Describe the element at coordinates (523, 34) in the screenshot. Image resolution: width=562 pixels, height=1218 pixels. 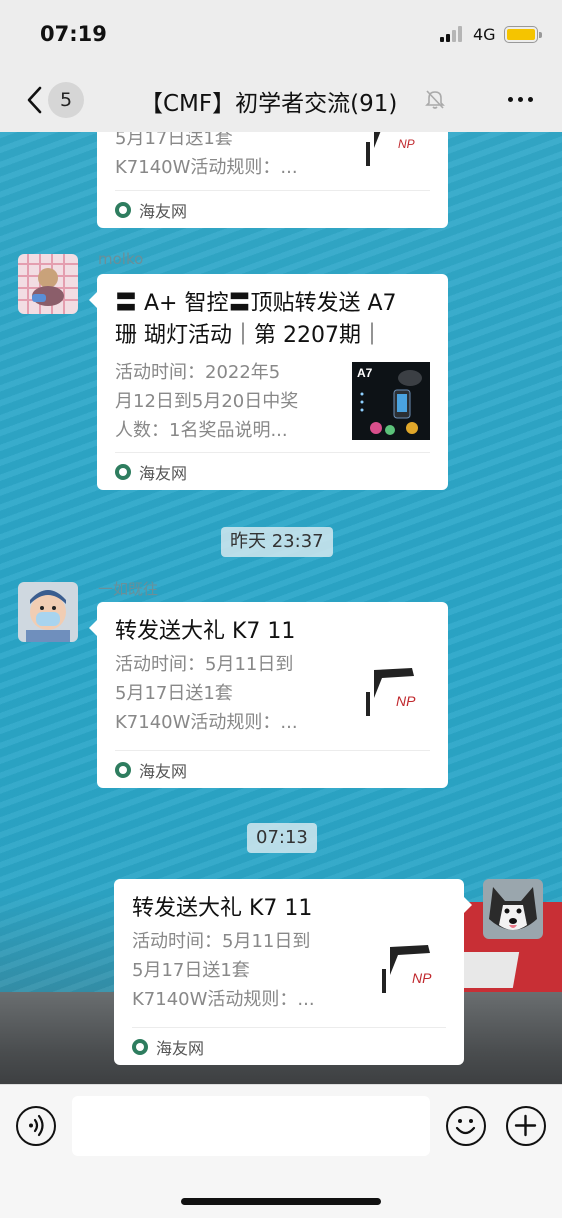
I see `battery-icon` at that location.